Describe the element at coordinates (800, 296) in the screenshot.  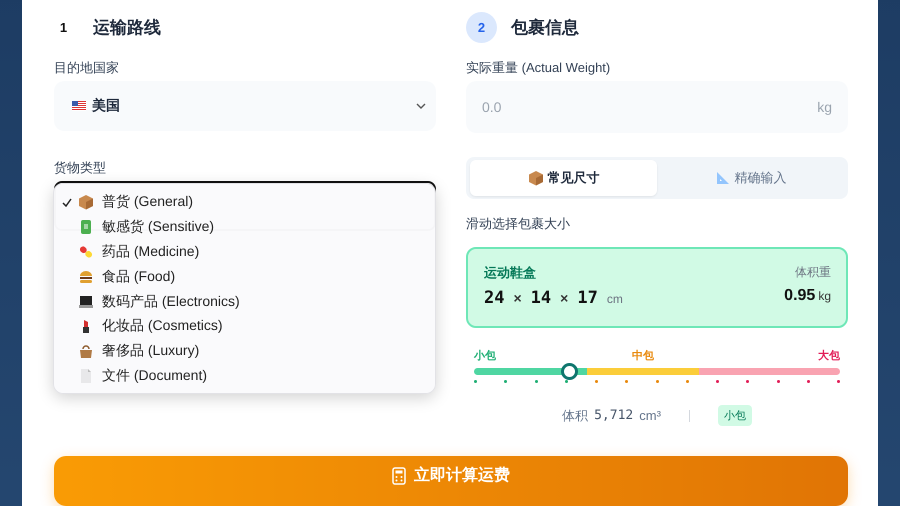
I see `volume-weight-value: 0.95` at that location.